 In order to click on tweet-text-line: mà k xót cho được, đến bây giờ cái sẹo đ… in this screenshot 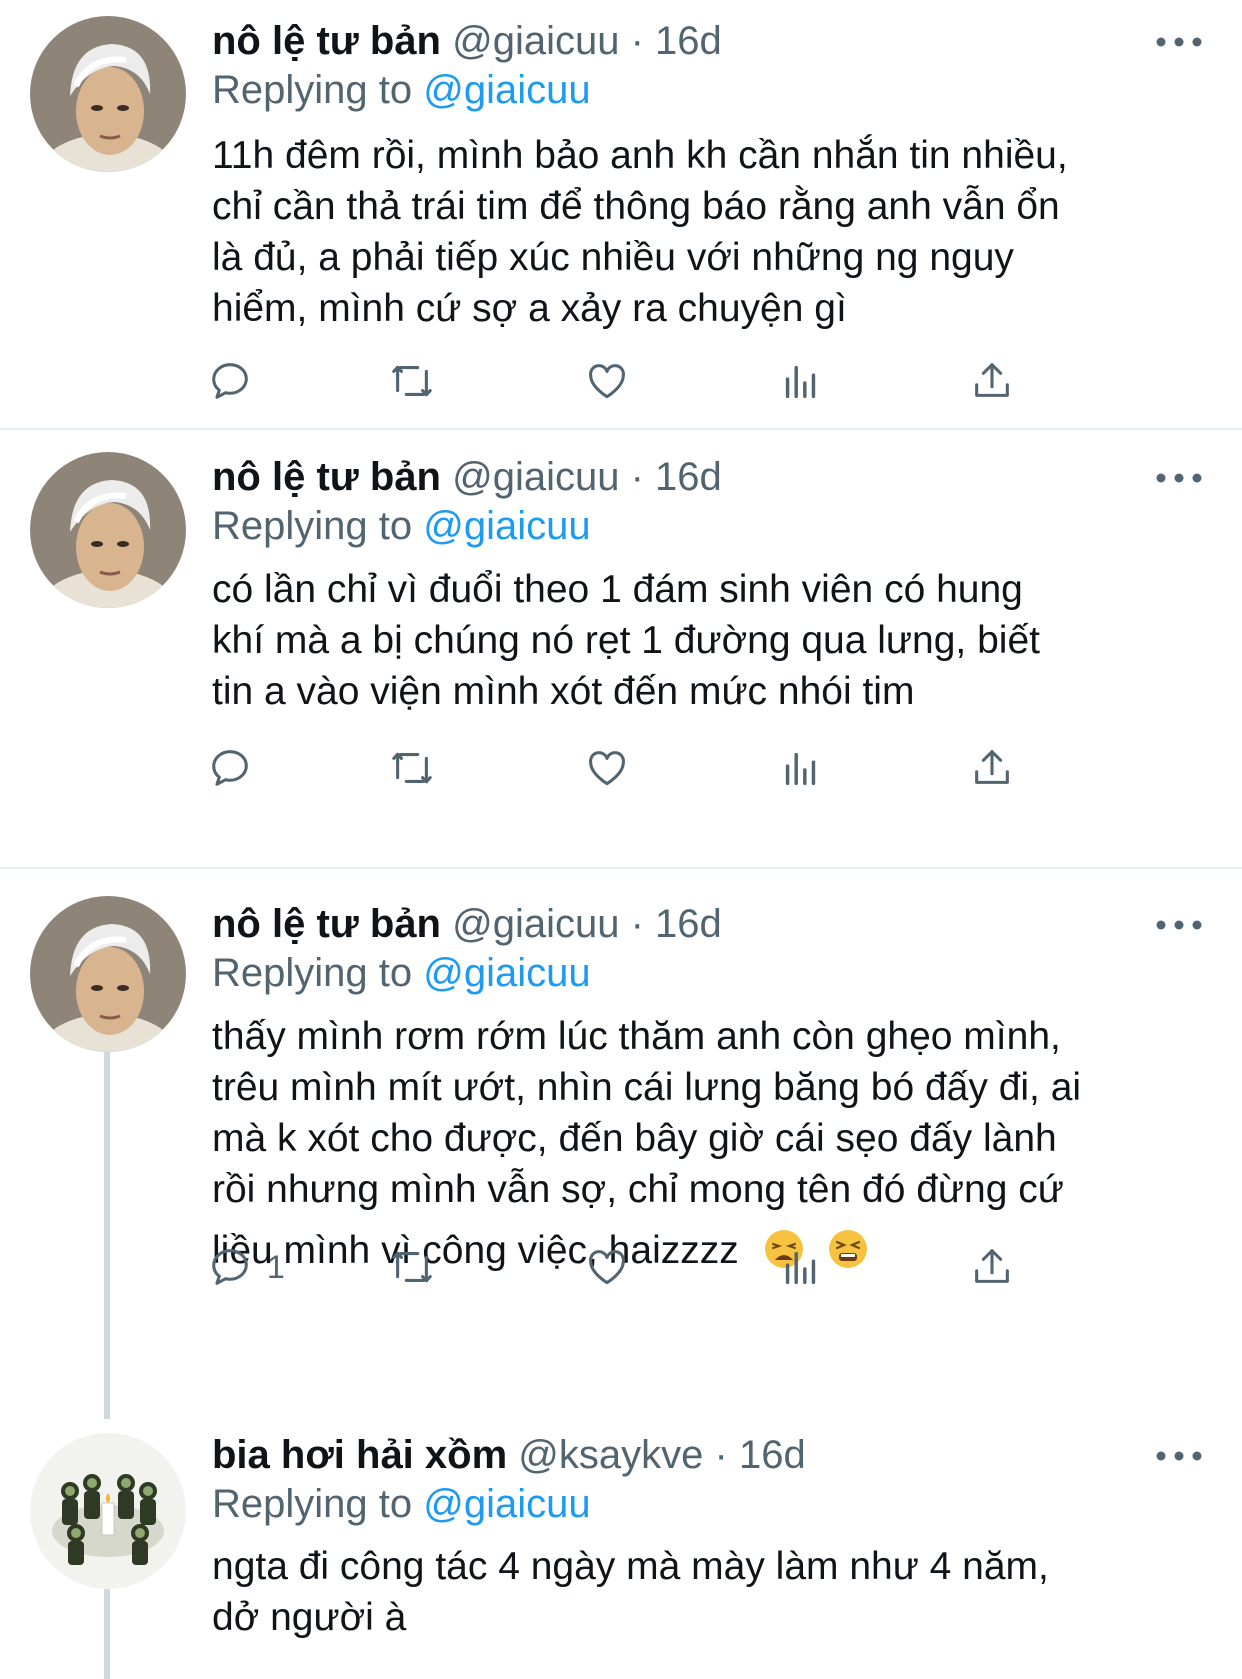, I will do `click(634, 1138)`.